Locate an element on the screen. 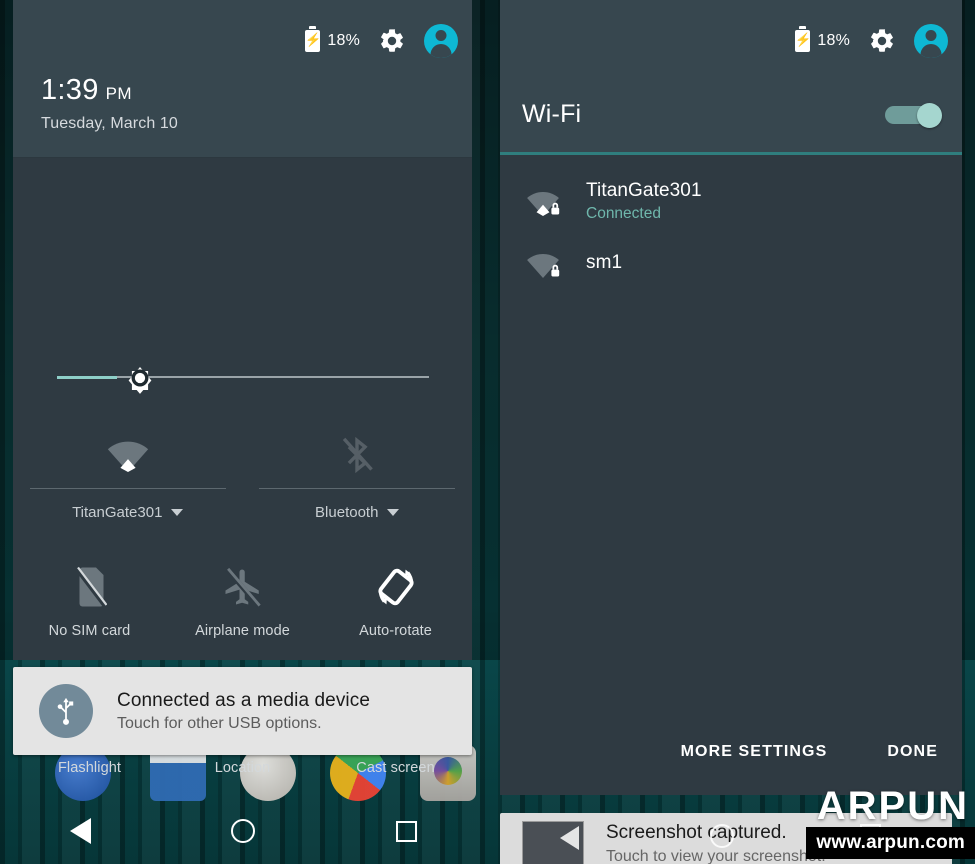 The image size is (975, 864). brightness-slider-fill is located at coordinates (87, 377).